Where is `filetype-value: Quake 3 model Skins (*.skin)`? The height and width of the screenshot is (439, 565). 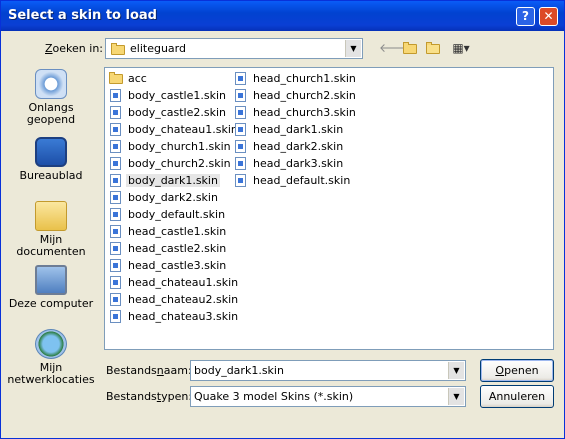
filetype-value: Quake 3 model Skins (*.skin) is located at coordinates (274, 396).